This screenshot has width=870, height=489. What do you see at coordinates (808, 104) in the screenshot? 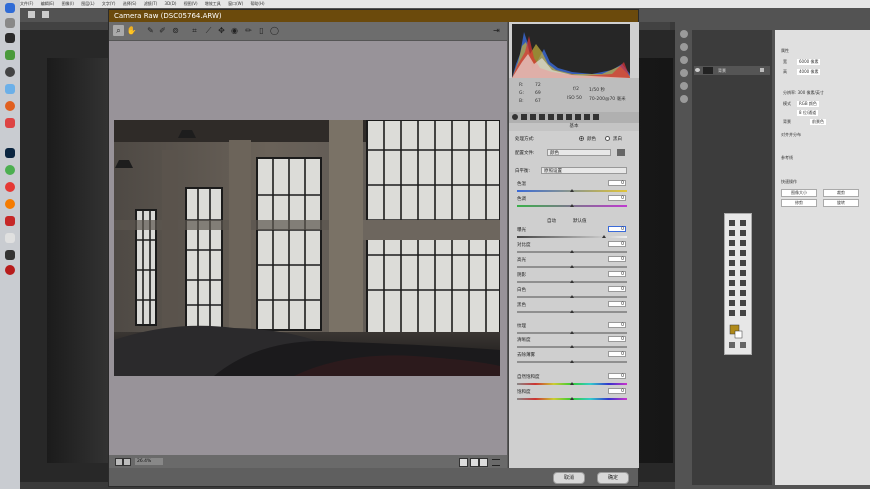
I see `mode-select: RGB 颜色` at bounding box center [808, 104].